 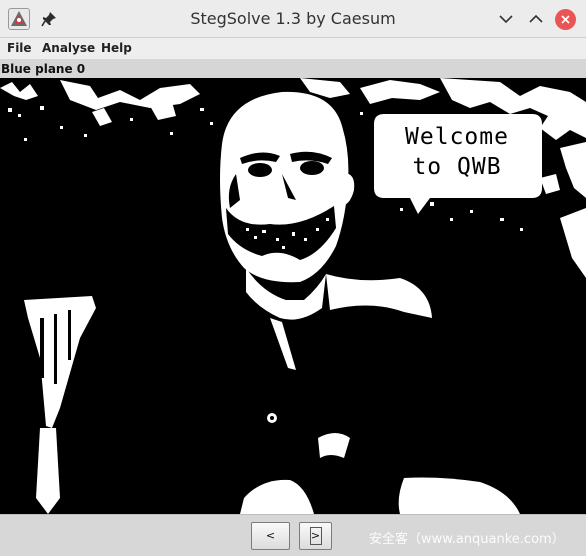 I want to click on watermark: 安全客（www.anquanke.com）, so click(x=467, y=539).